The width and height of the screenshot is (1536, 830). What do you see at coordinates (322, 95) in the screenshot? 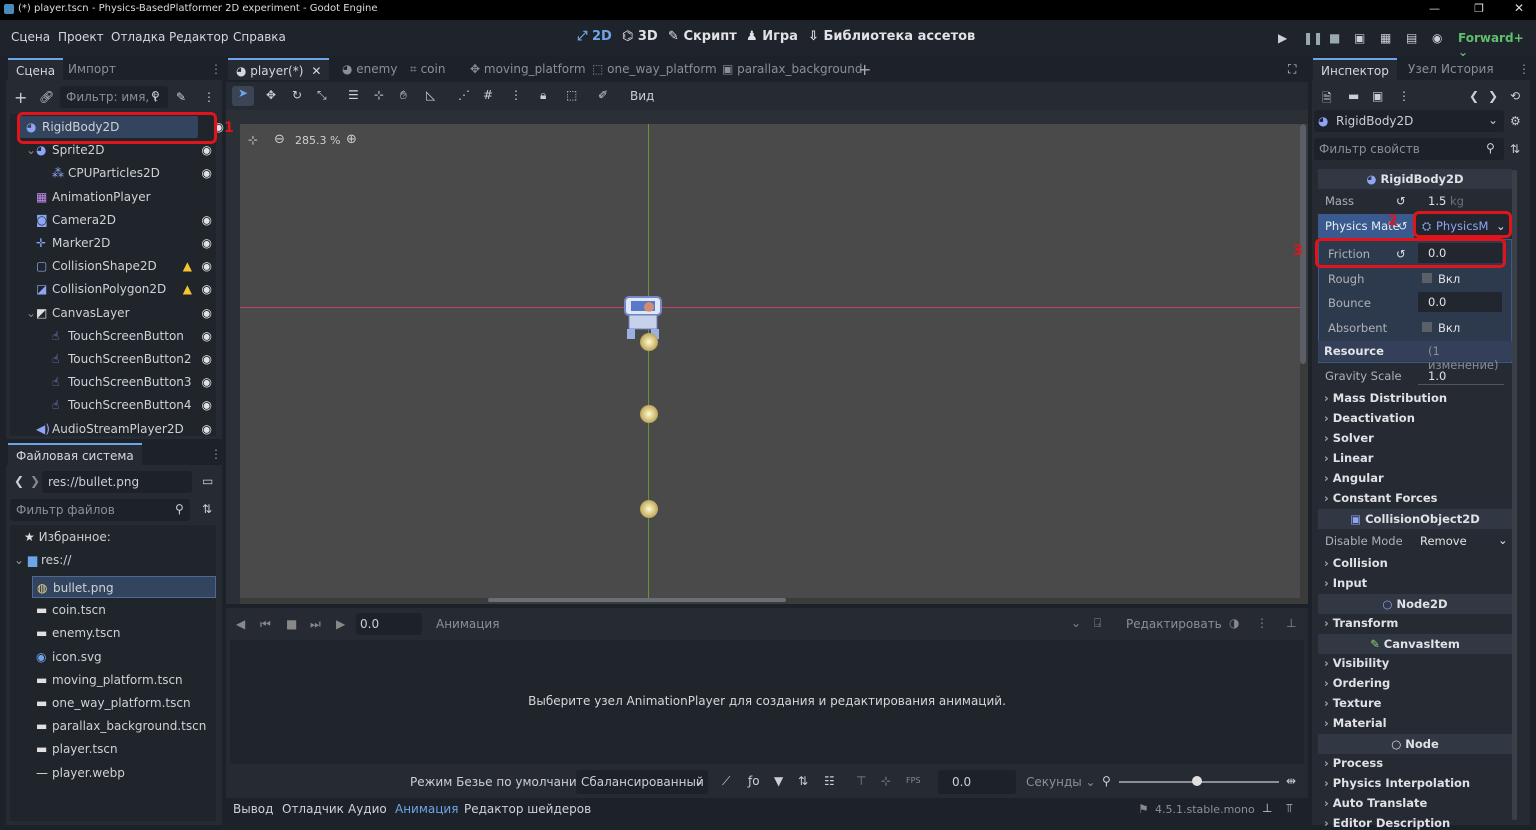
I see `scale-tool-icon: ⤡` at bounding box center [322, 95].